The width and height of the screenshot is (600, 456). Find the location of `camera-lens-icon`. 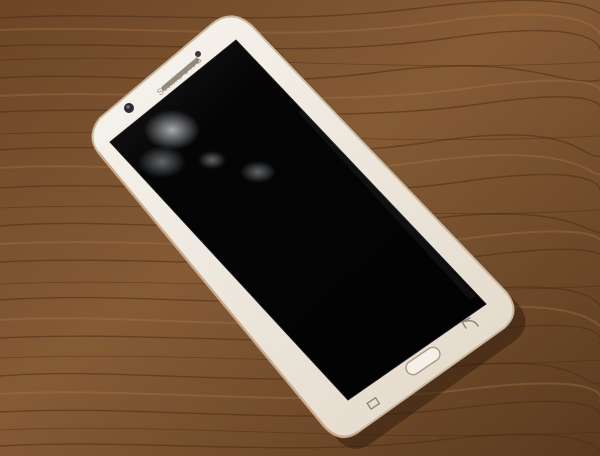

camera-lens-icon is located at coordinates (129, 108).